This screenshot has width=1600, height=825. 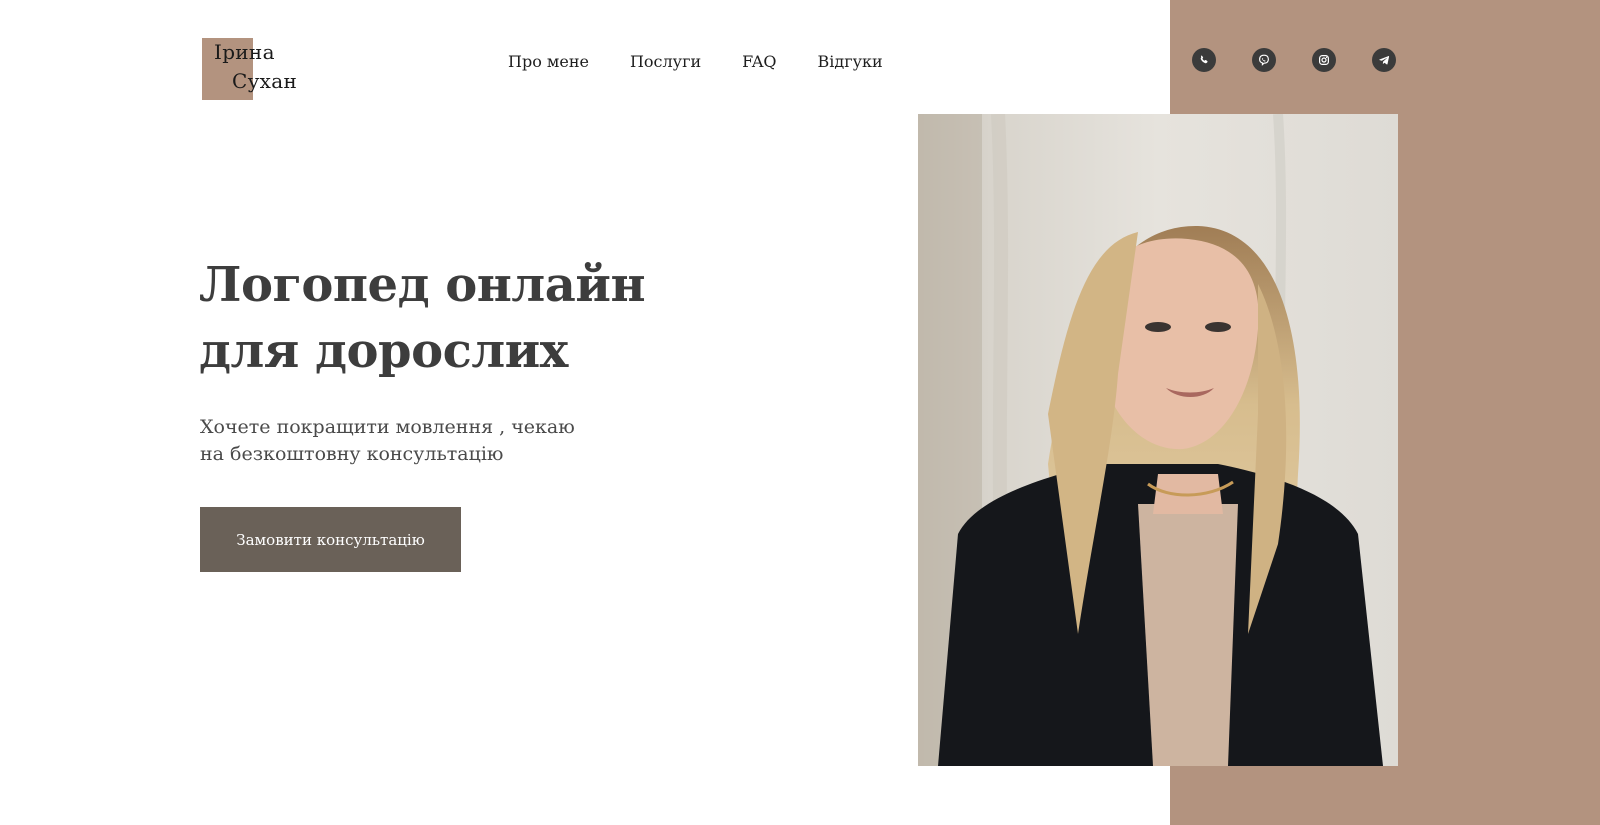 I want to click on logo-first-name: Ірина, so click(x=244, y=52).